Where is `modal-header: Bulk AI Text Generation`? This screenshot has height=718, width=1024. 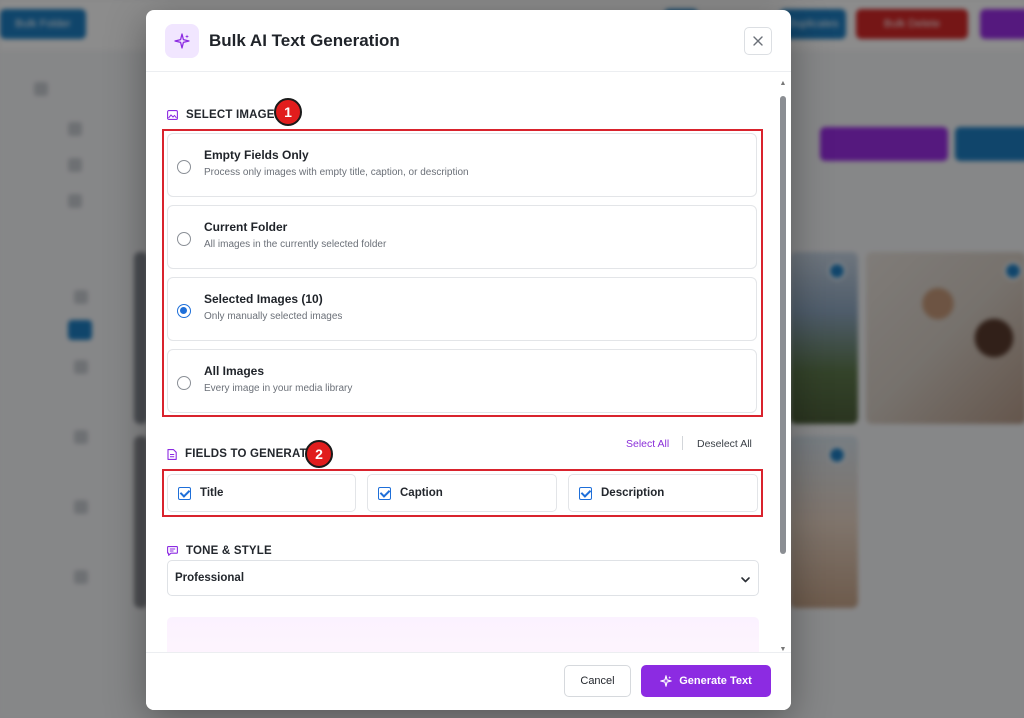
modal-header: Bulk AI Text Generation is located at coordinates (468, 41).